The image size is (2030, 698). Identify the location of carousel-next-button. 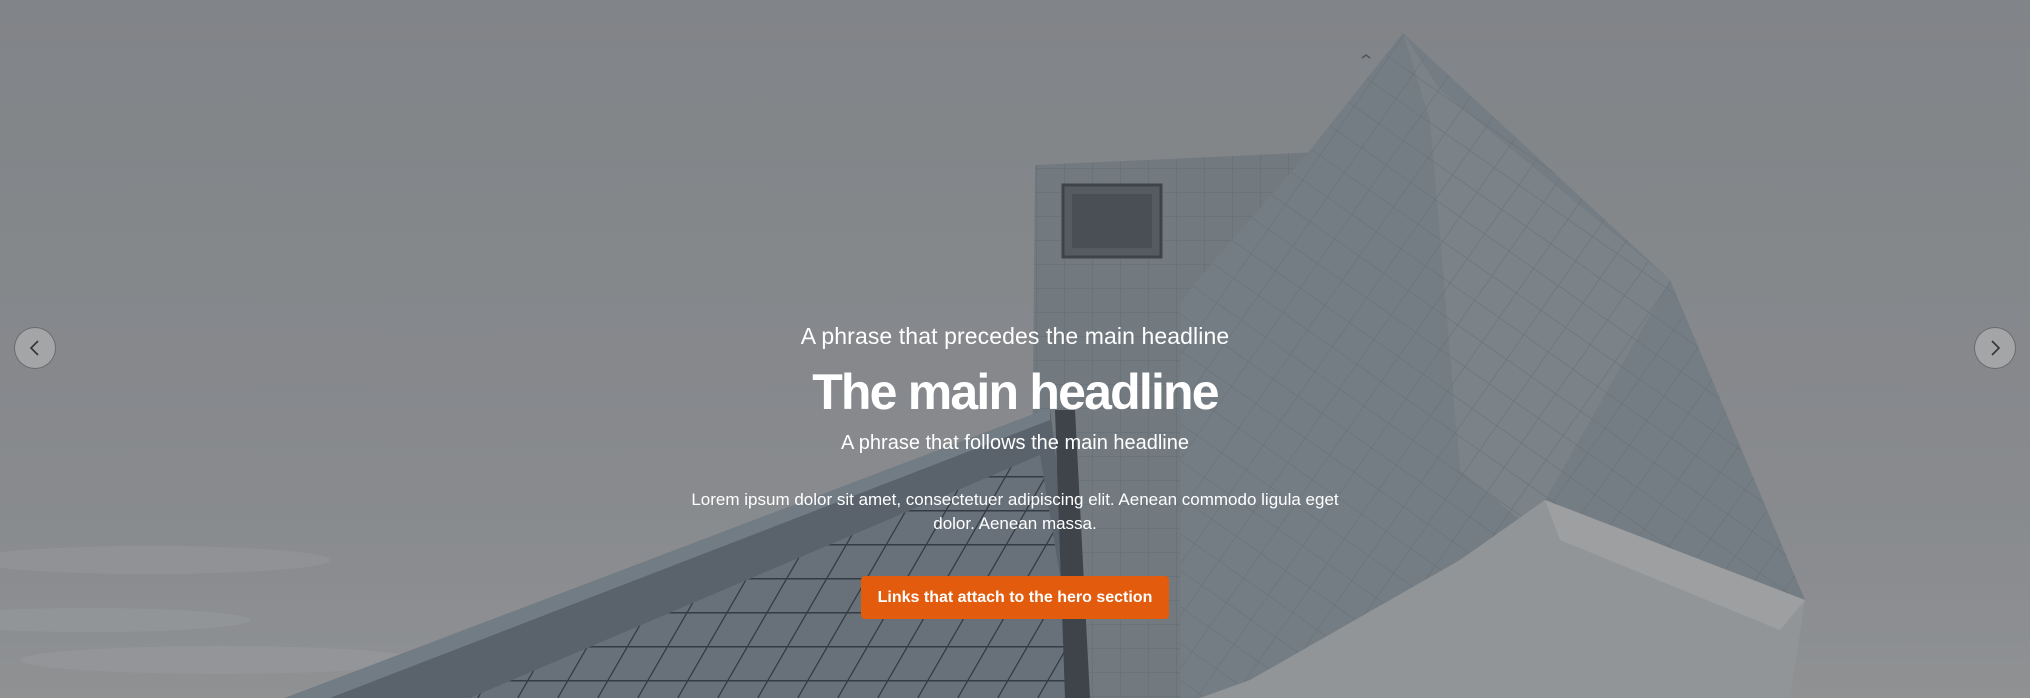
(1995, 348).